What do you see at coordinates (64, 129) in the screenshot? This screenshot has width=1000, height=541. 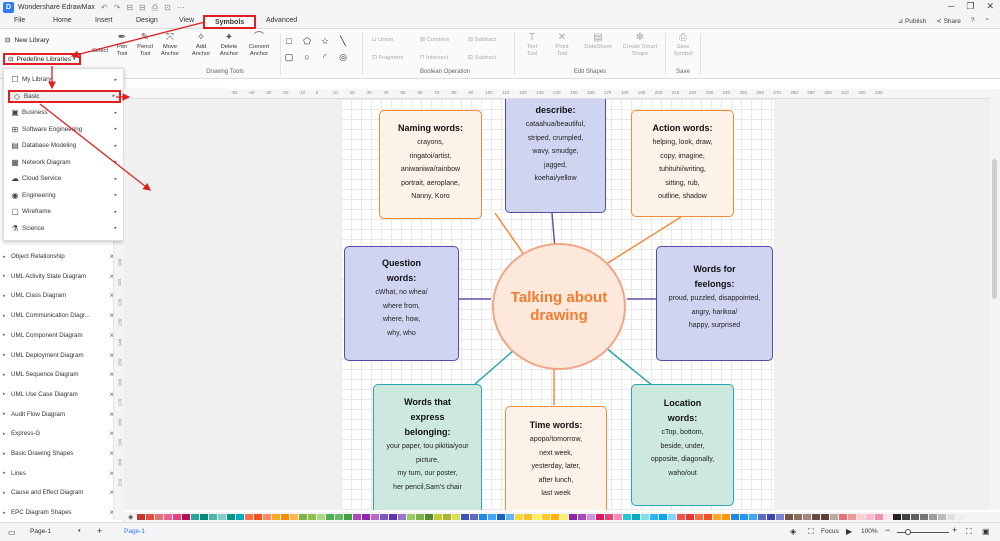 I see `library-menu-item: ⊞ Software Engineering ▸` at bounding box center [64, 129].